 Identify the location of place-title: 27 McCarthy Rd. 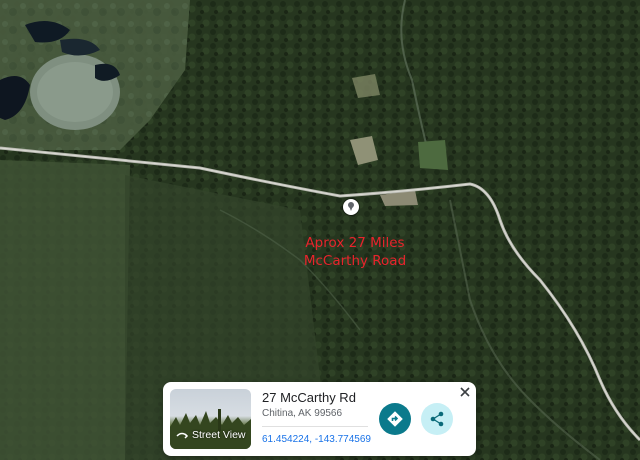
(309, 397).